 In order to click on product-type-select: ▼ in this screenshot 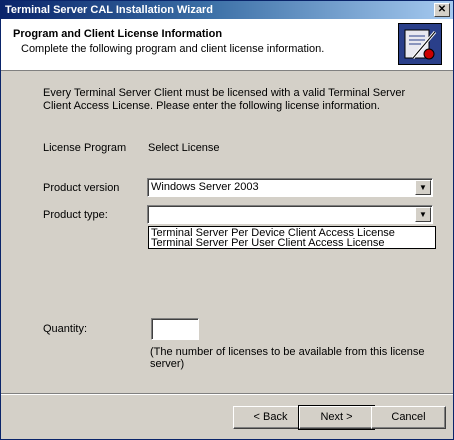, I will do `click(290, 214)`.